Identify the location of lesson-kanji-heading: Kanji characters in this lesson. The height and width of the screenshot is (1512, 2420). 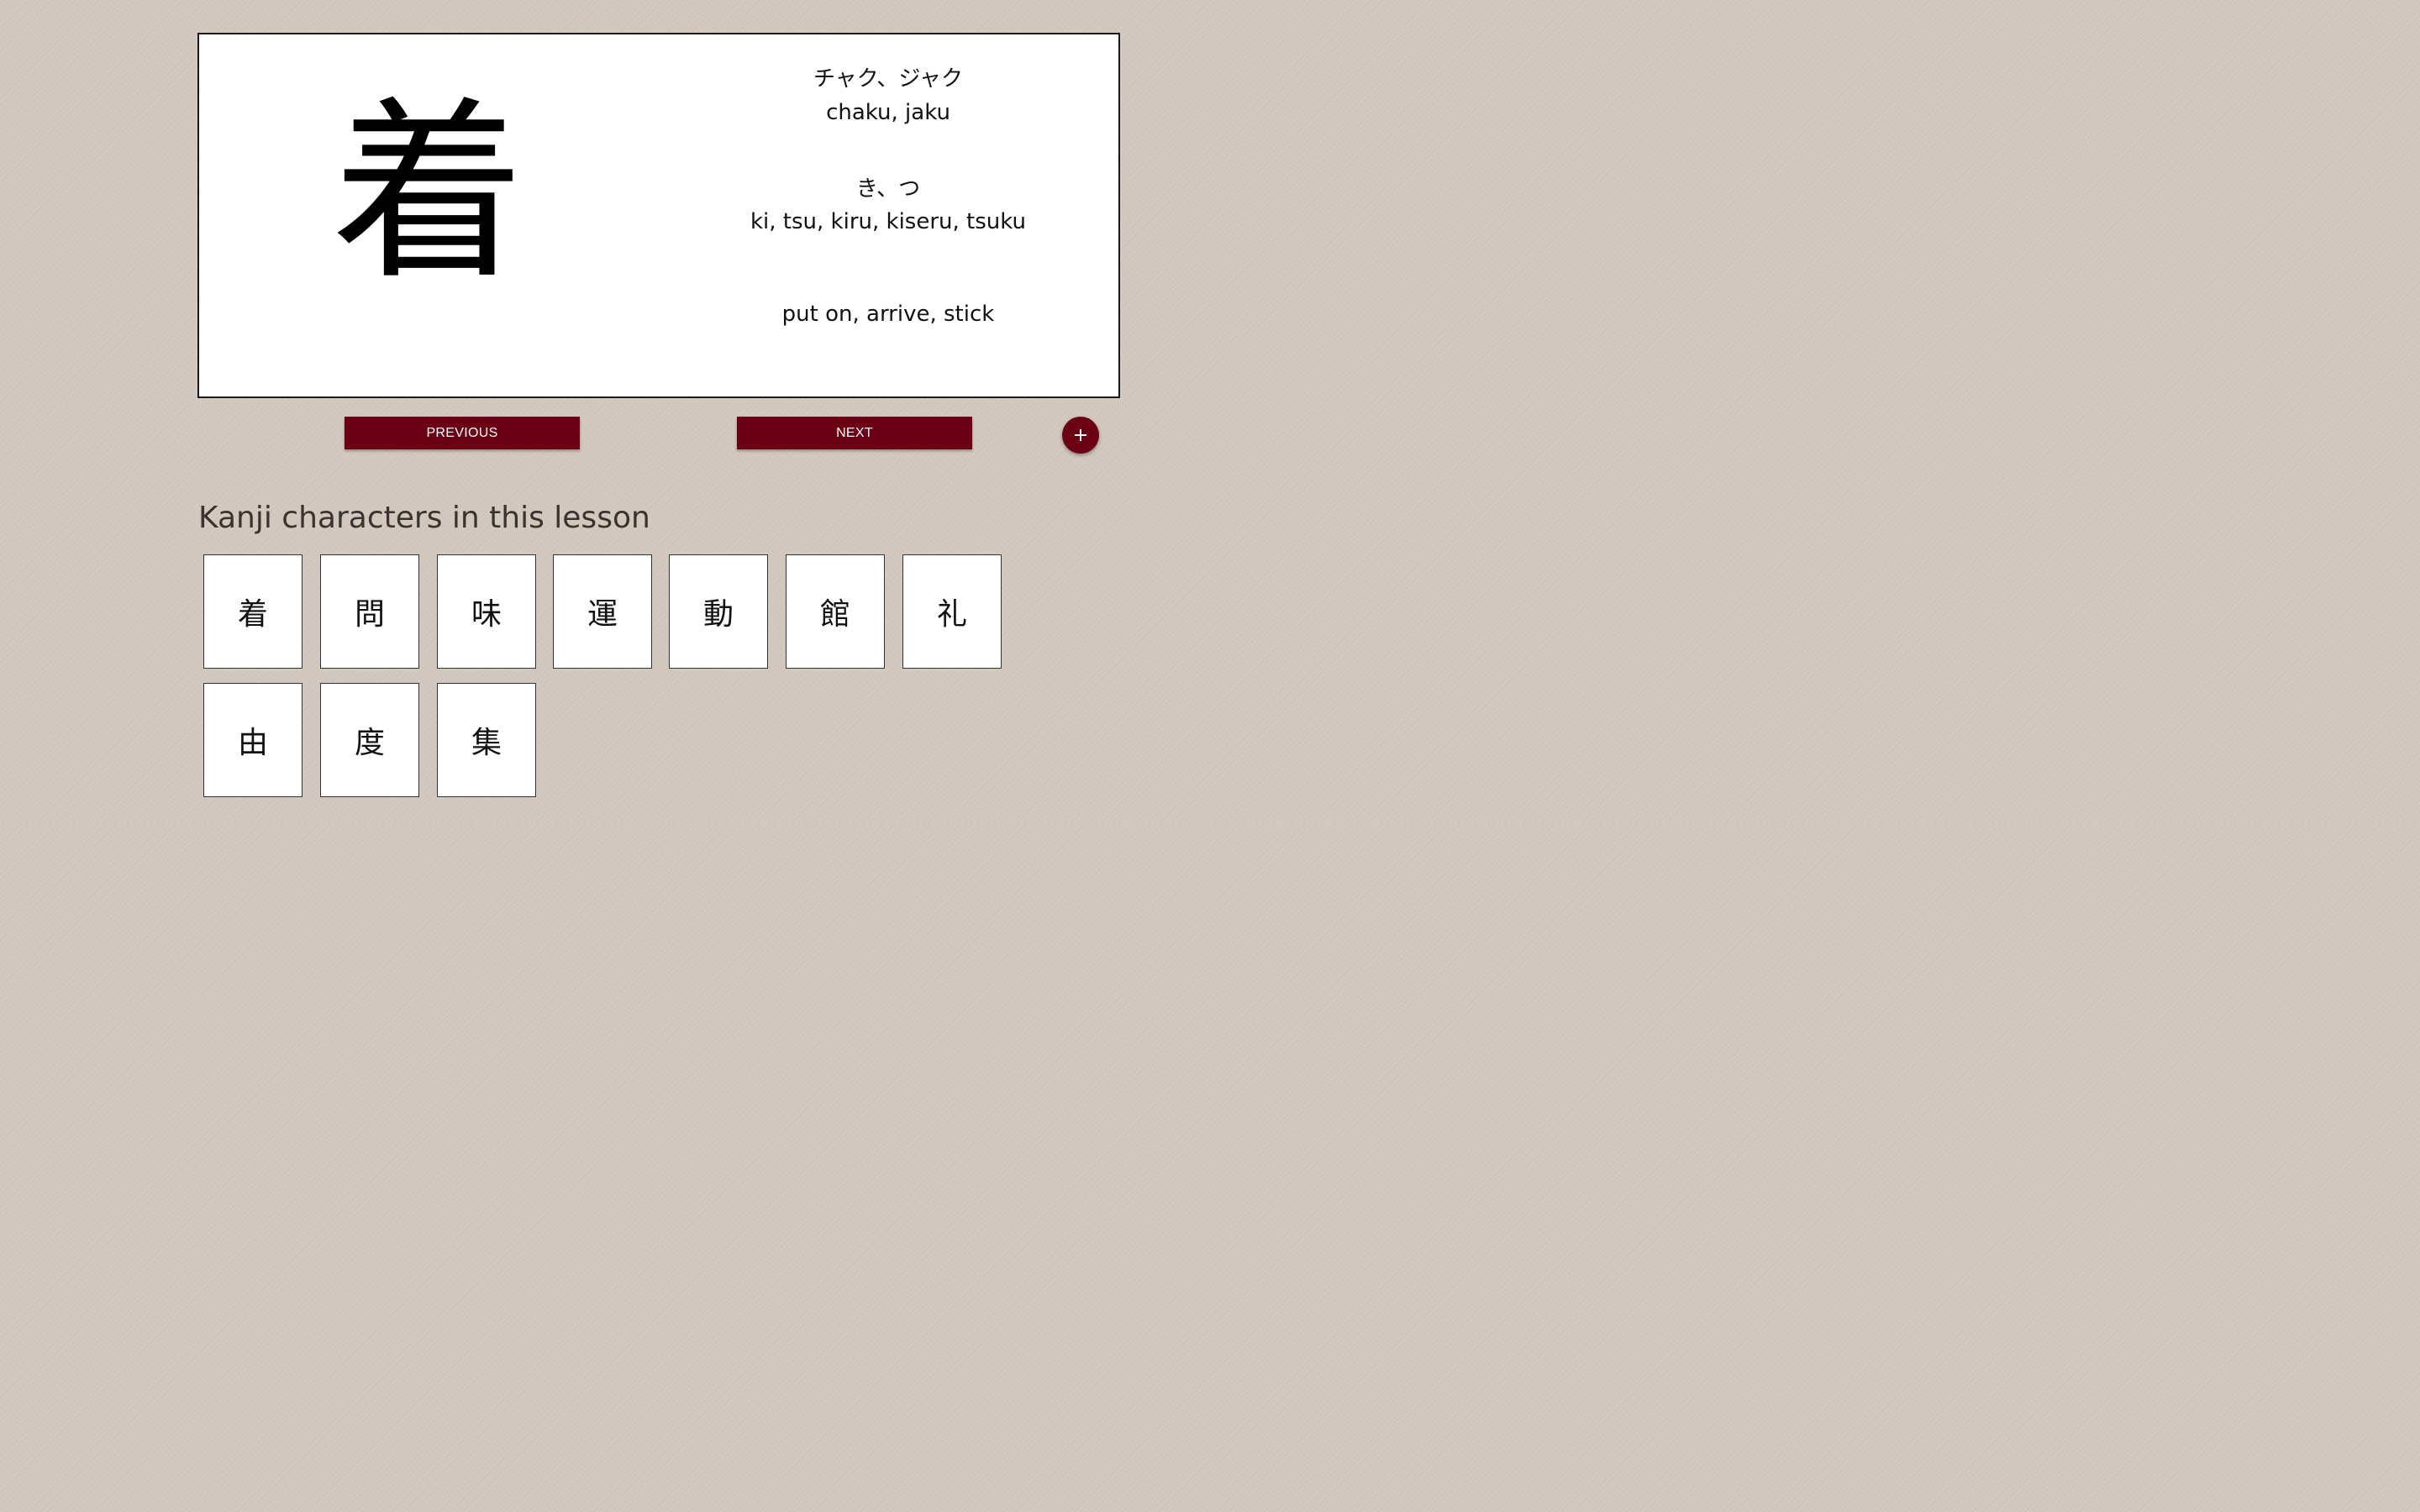
(424, 518).